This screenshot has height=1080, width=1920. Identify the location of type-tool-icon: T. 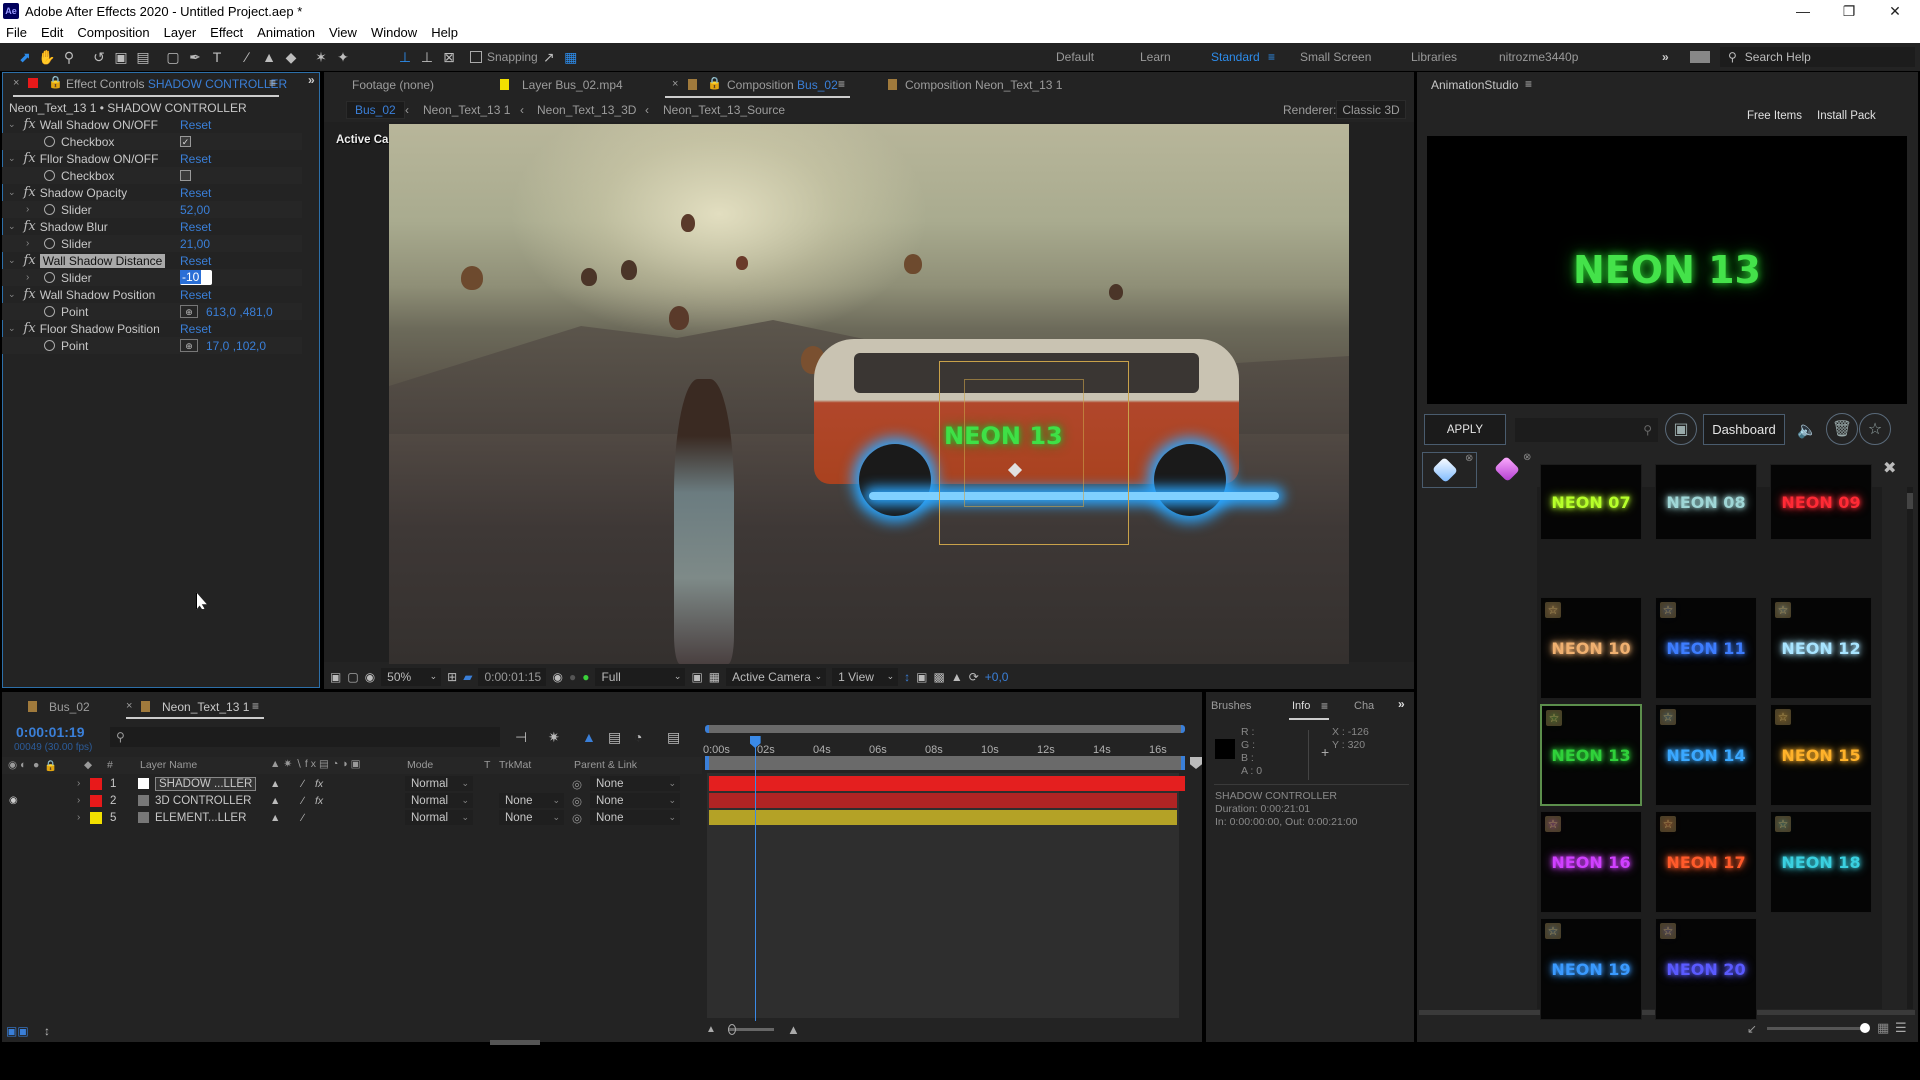
(217, 57).